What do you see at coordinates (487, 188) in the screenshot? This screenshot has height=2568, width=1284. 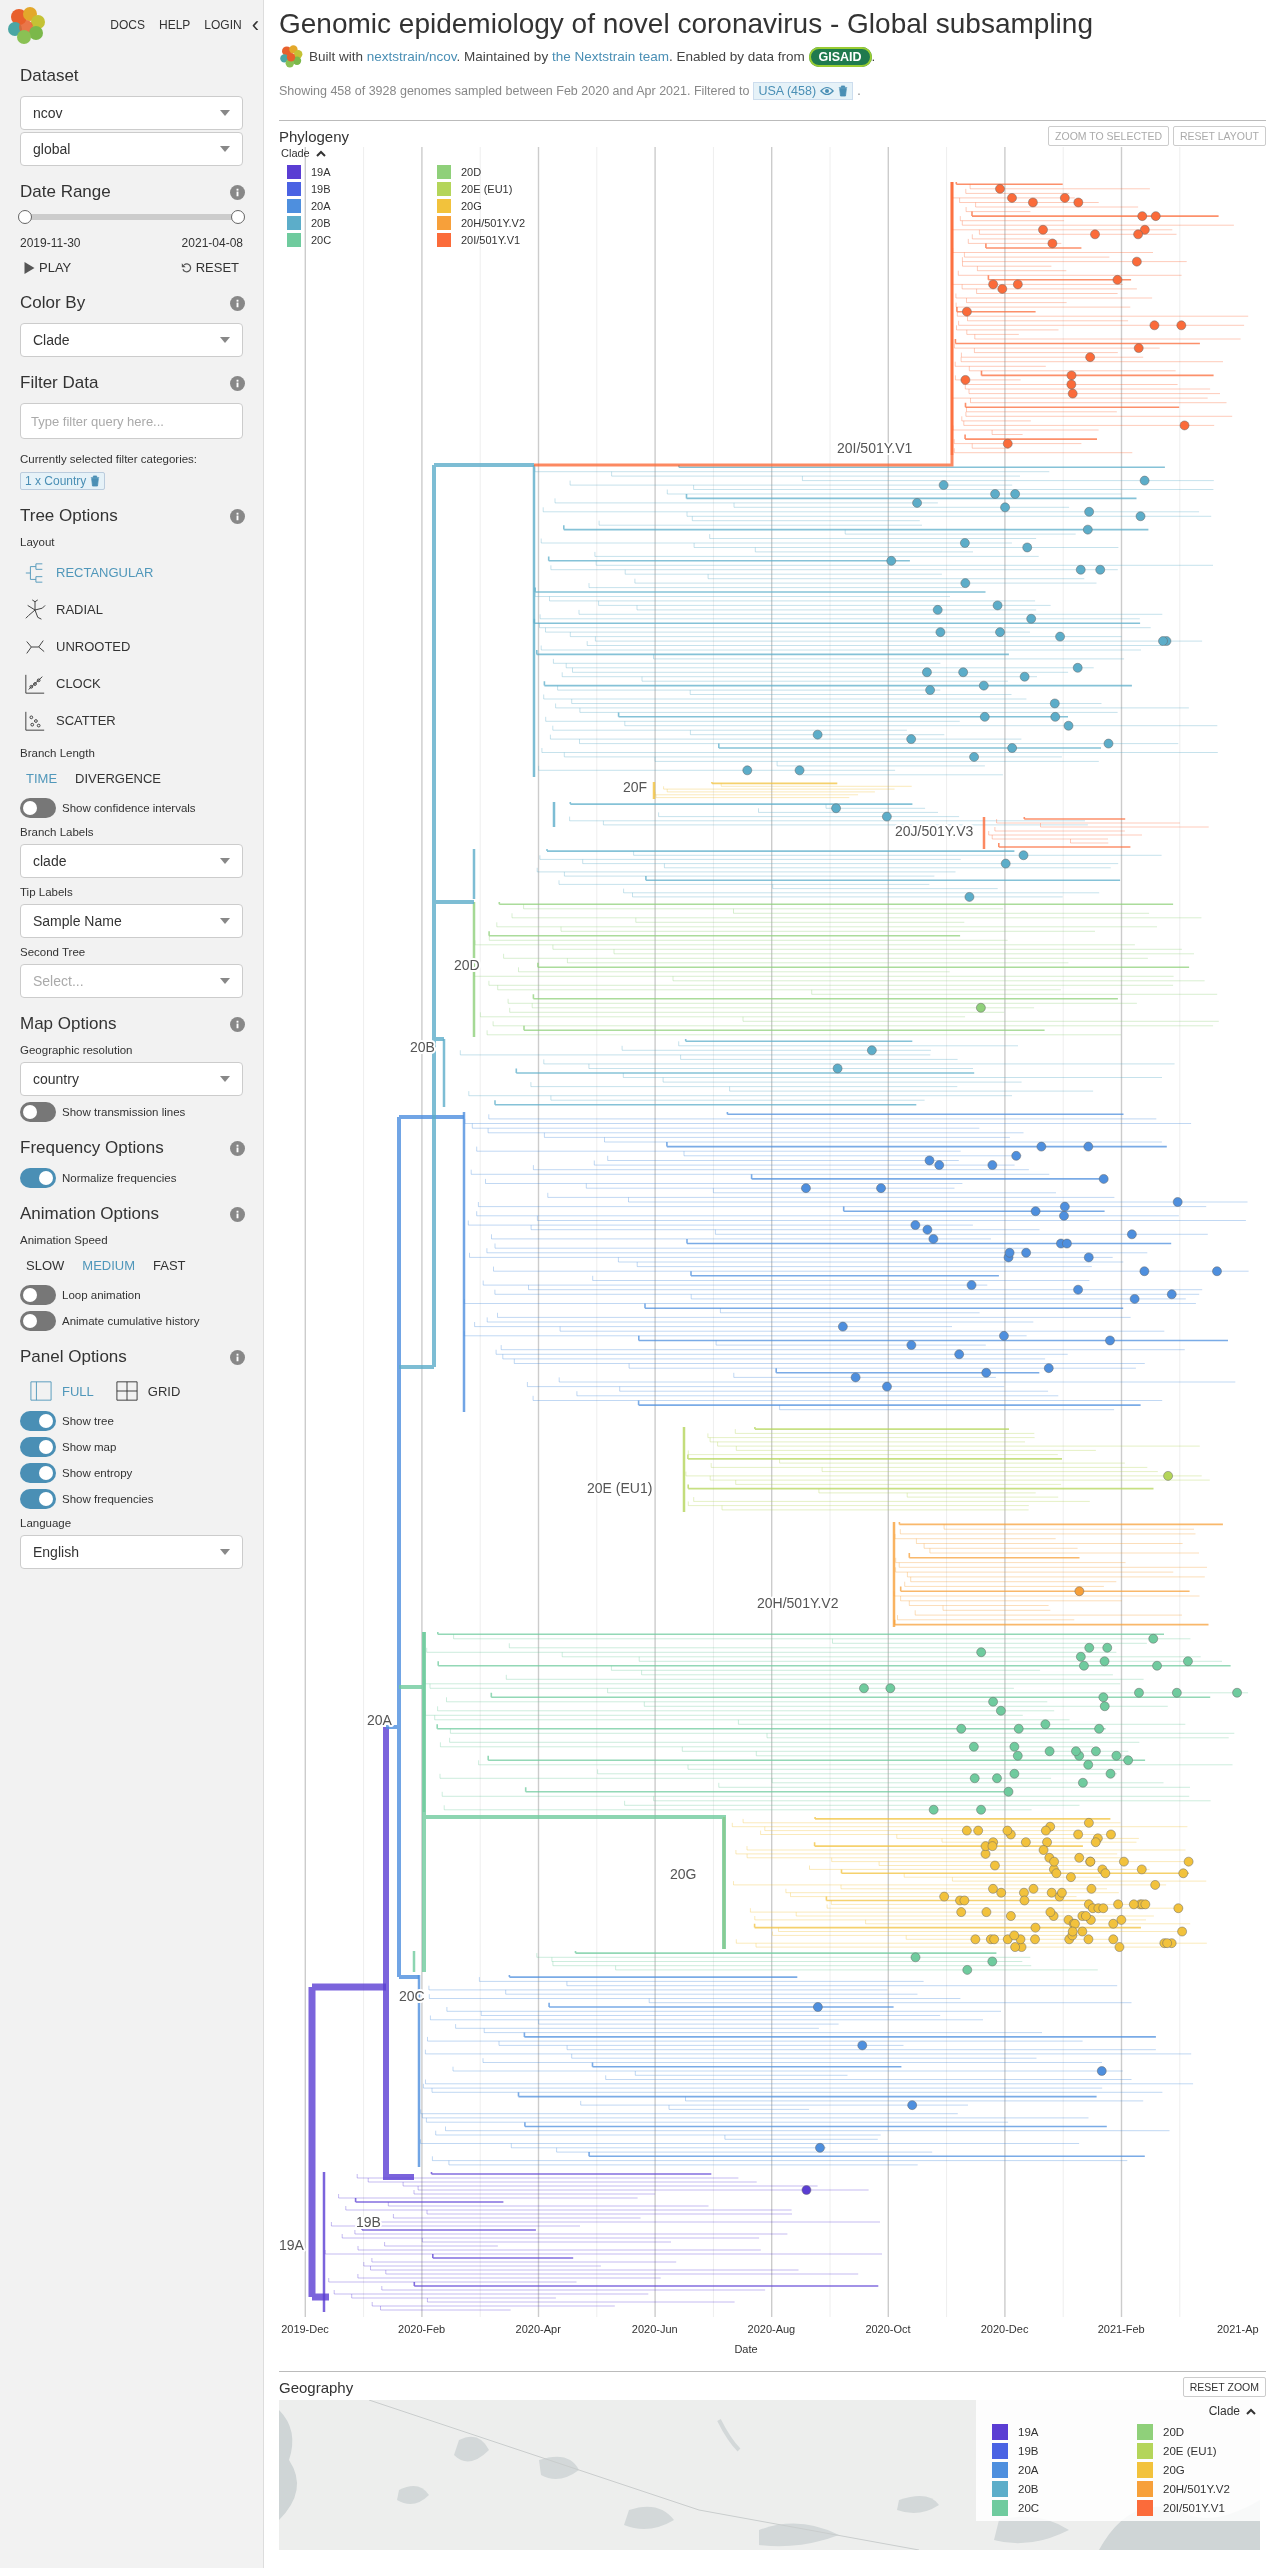 I see `legend-label: 20E (EU1)` at bounding box center [487, 188].